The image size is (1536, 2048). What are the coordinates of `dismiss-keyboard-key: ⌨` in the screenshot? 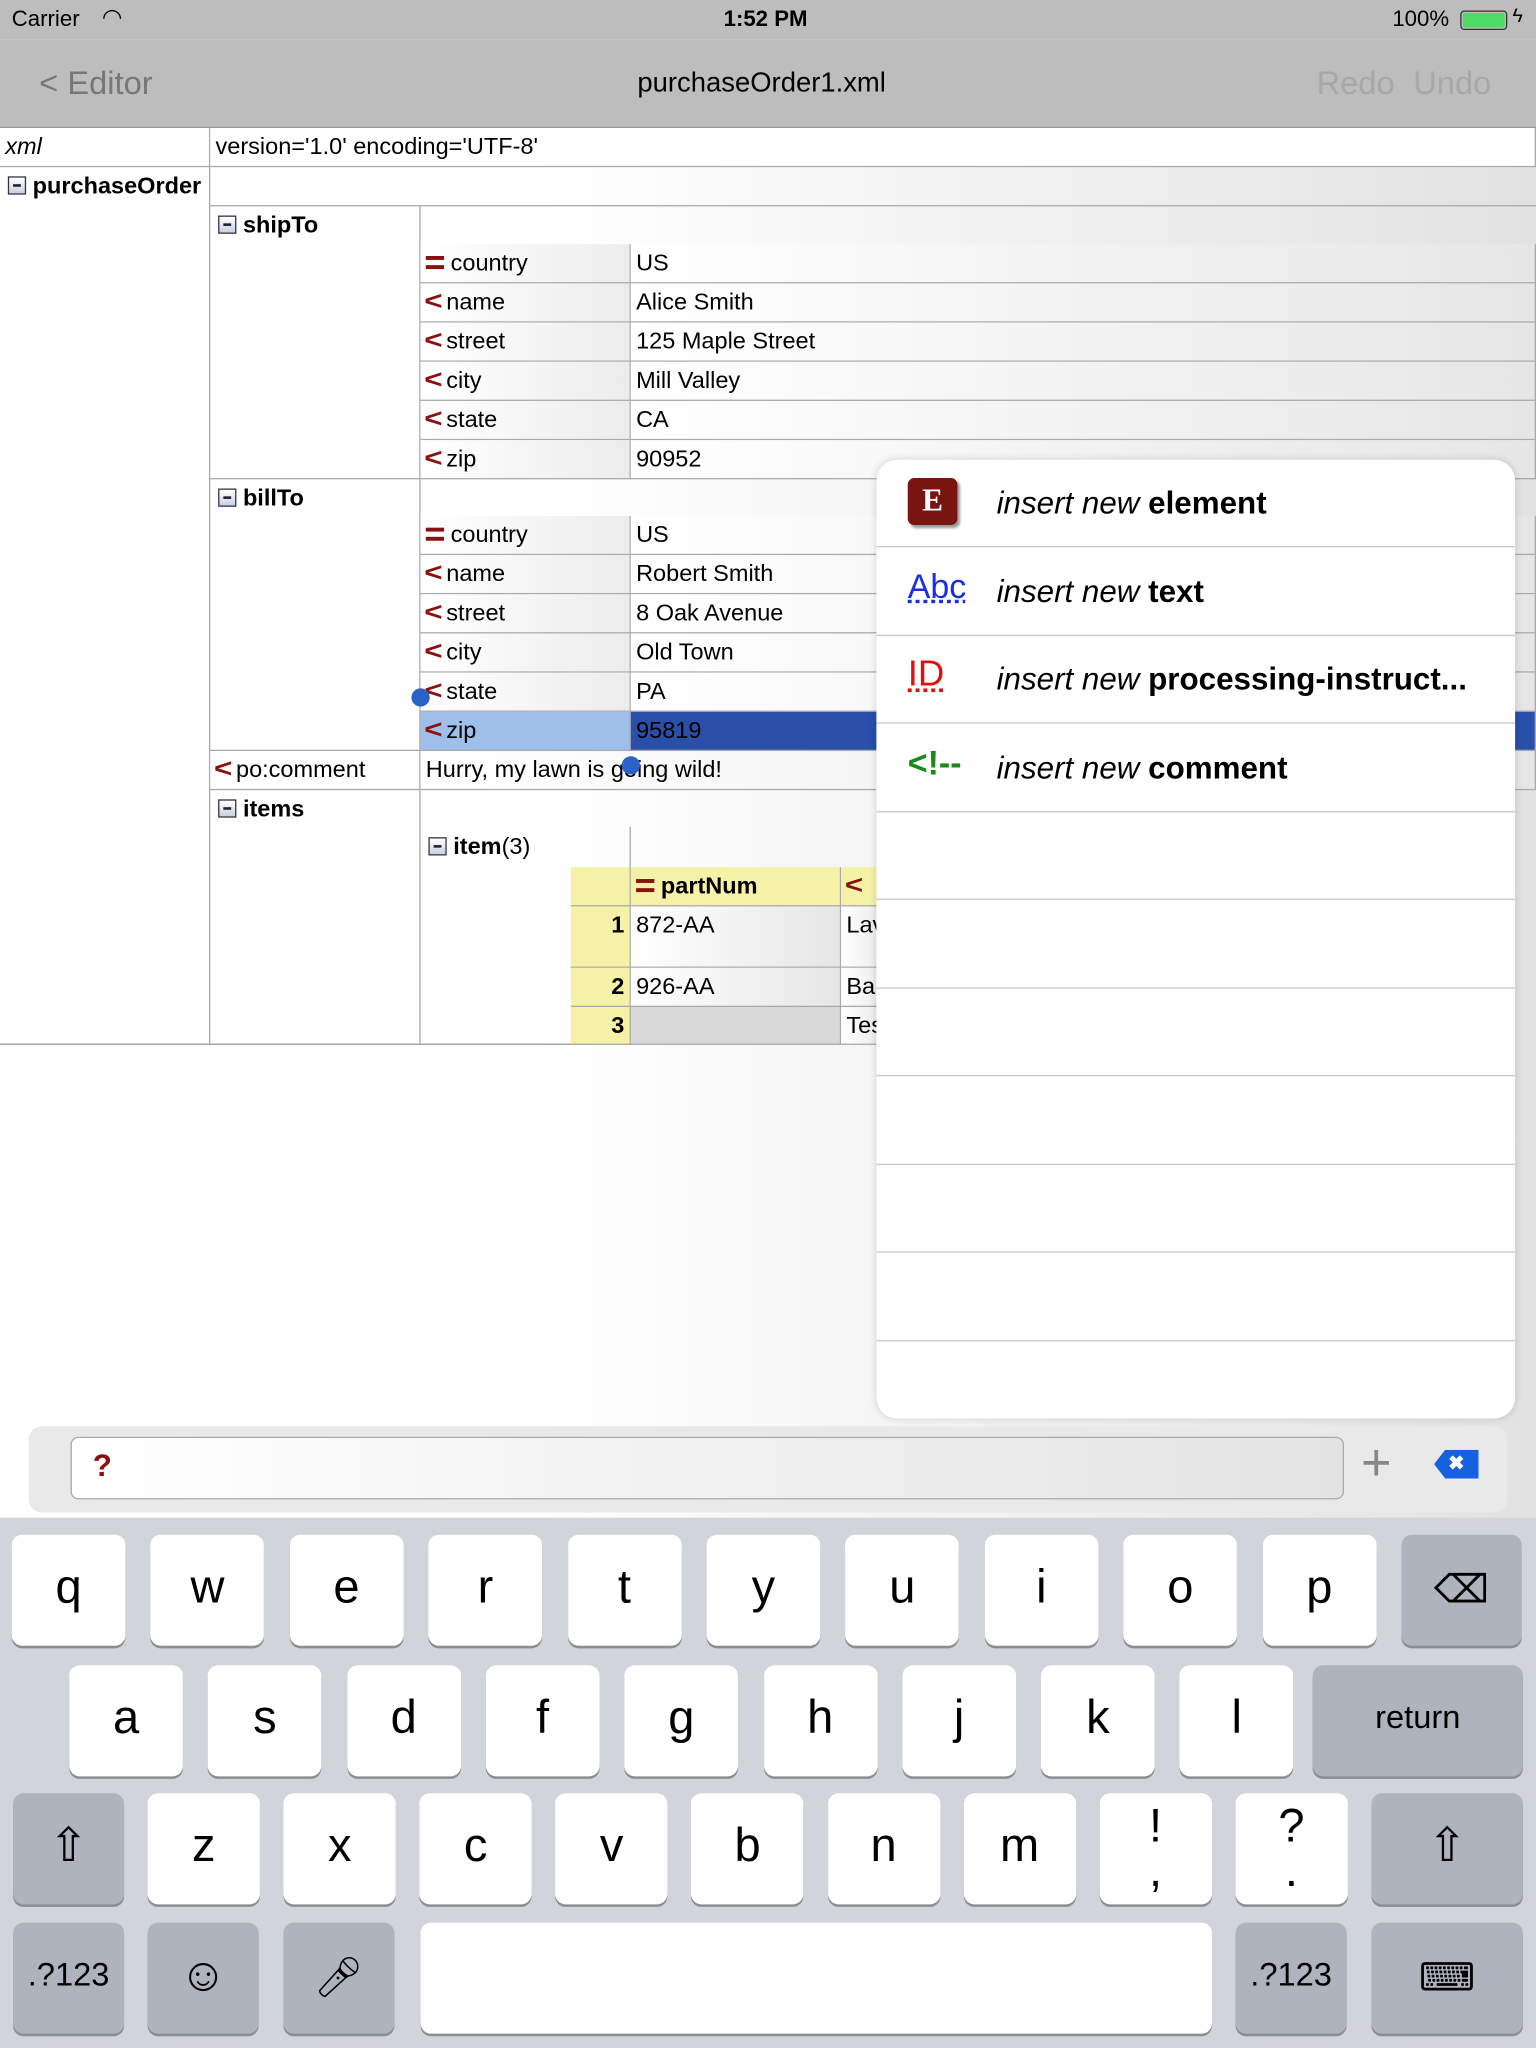 It's located at (1447, 1978).